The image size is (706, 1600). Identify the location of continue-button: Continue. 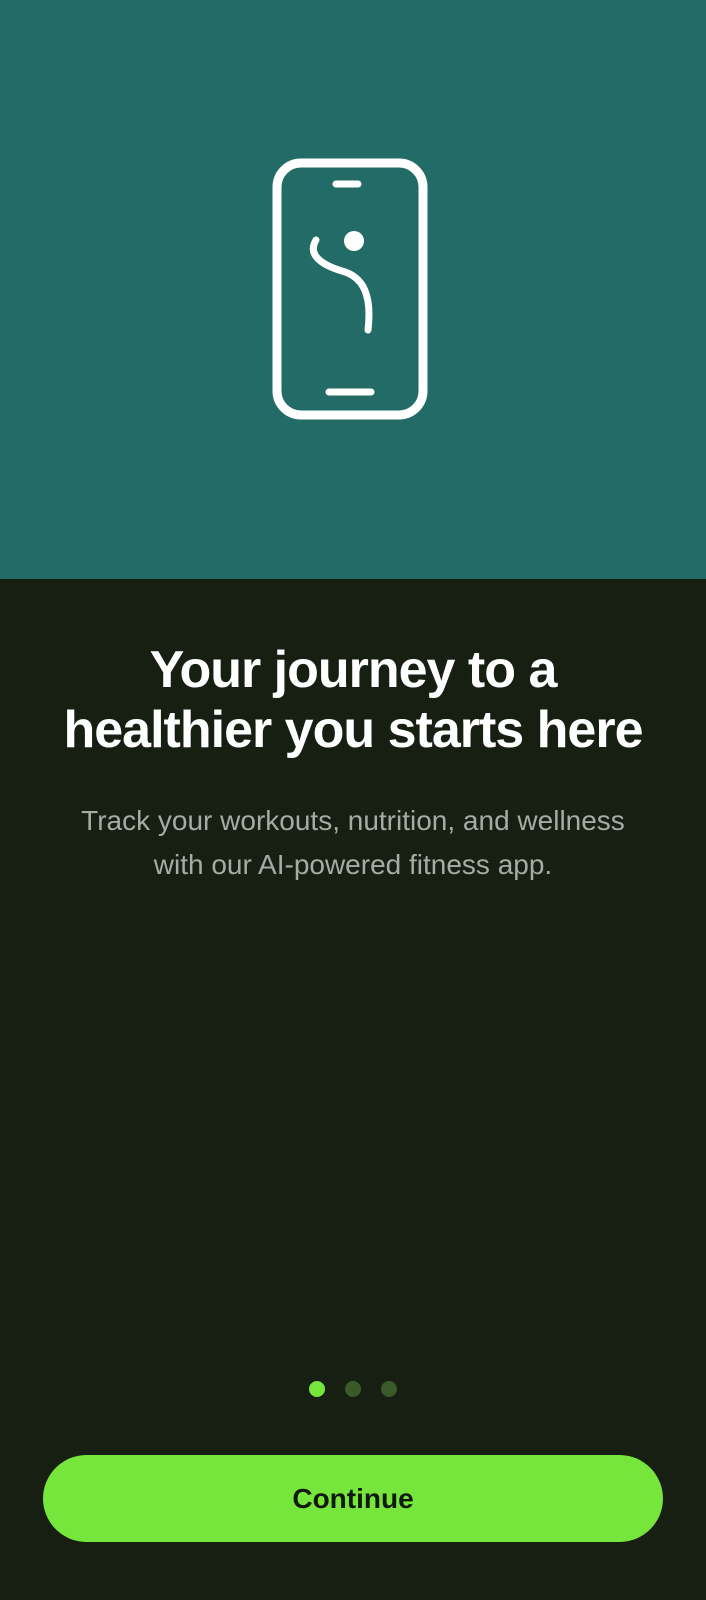
(353, 1498).